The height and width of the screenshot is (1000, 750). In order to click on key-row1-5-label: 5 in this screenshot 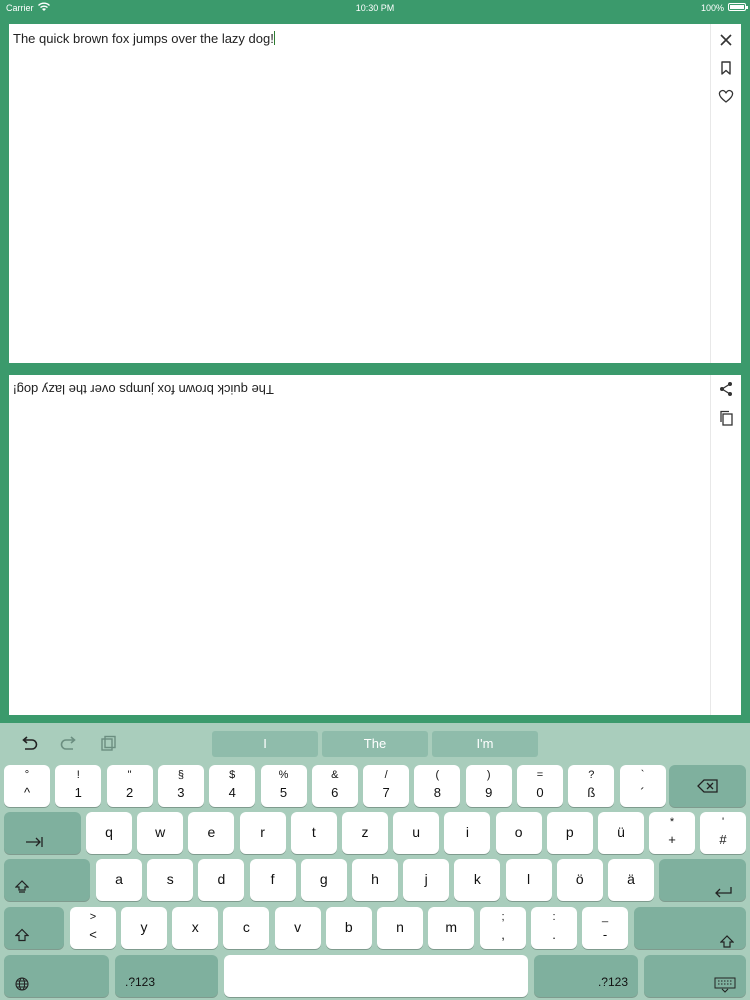, I will do `click(283, 792)`.